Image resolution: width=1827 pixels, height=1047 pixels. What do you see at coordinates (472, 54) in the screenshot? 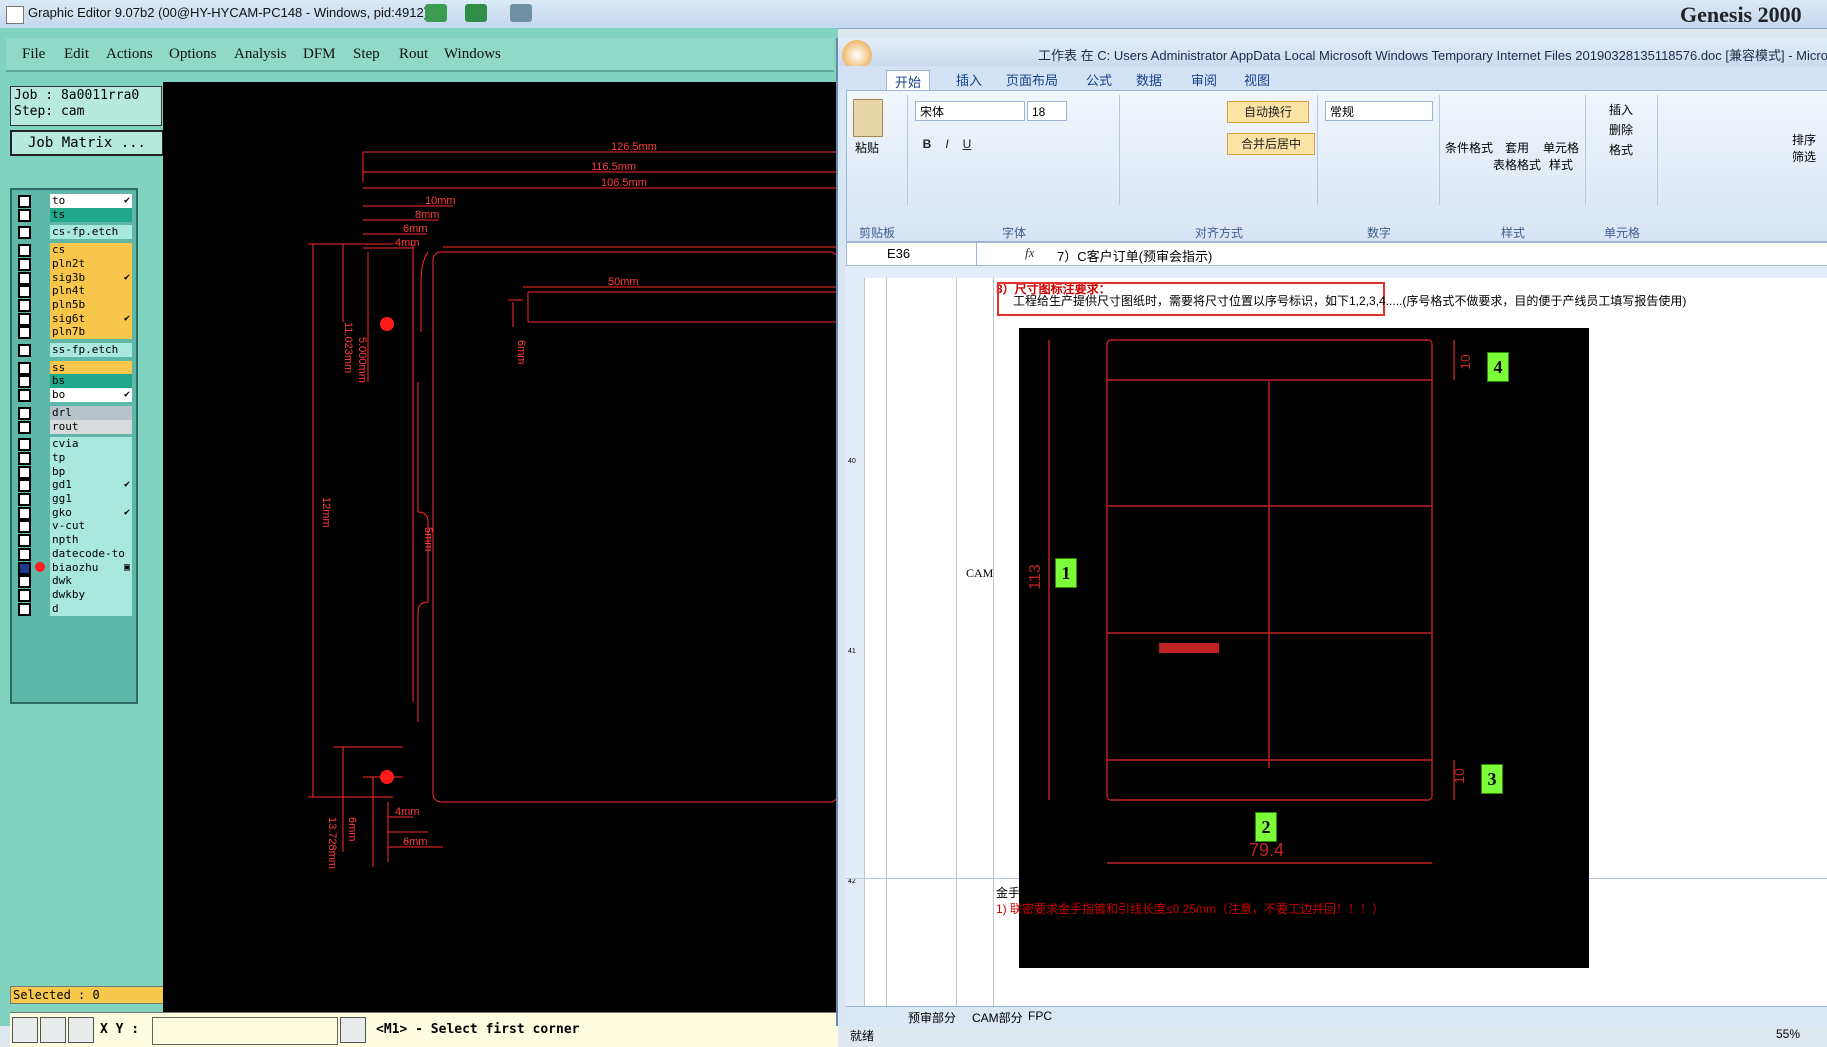
I see `menu-windows: Windows` at bounding box center [472, 54].